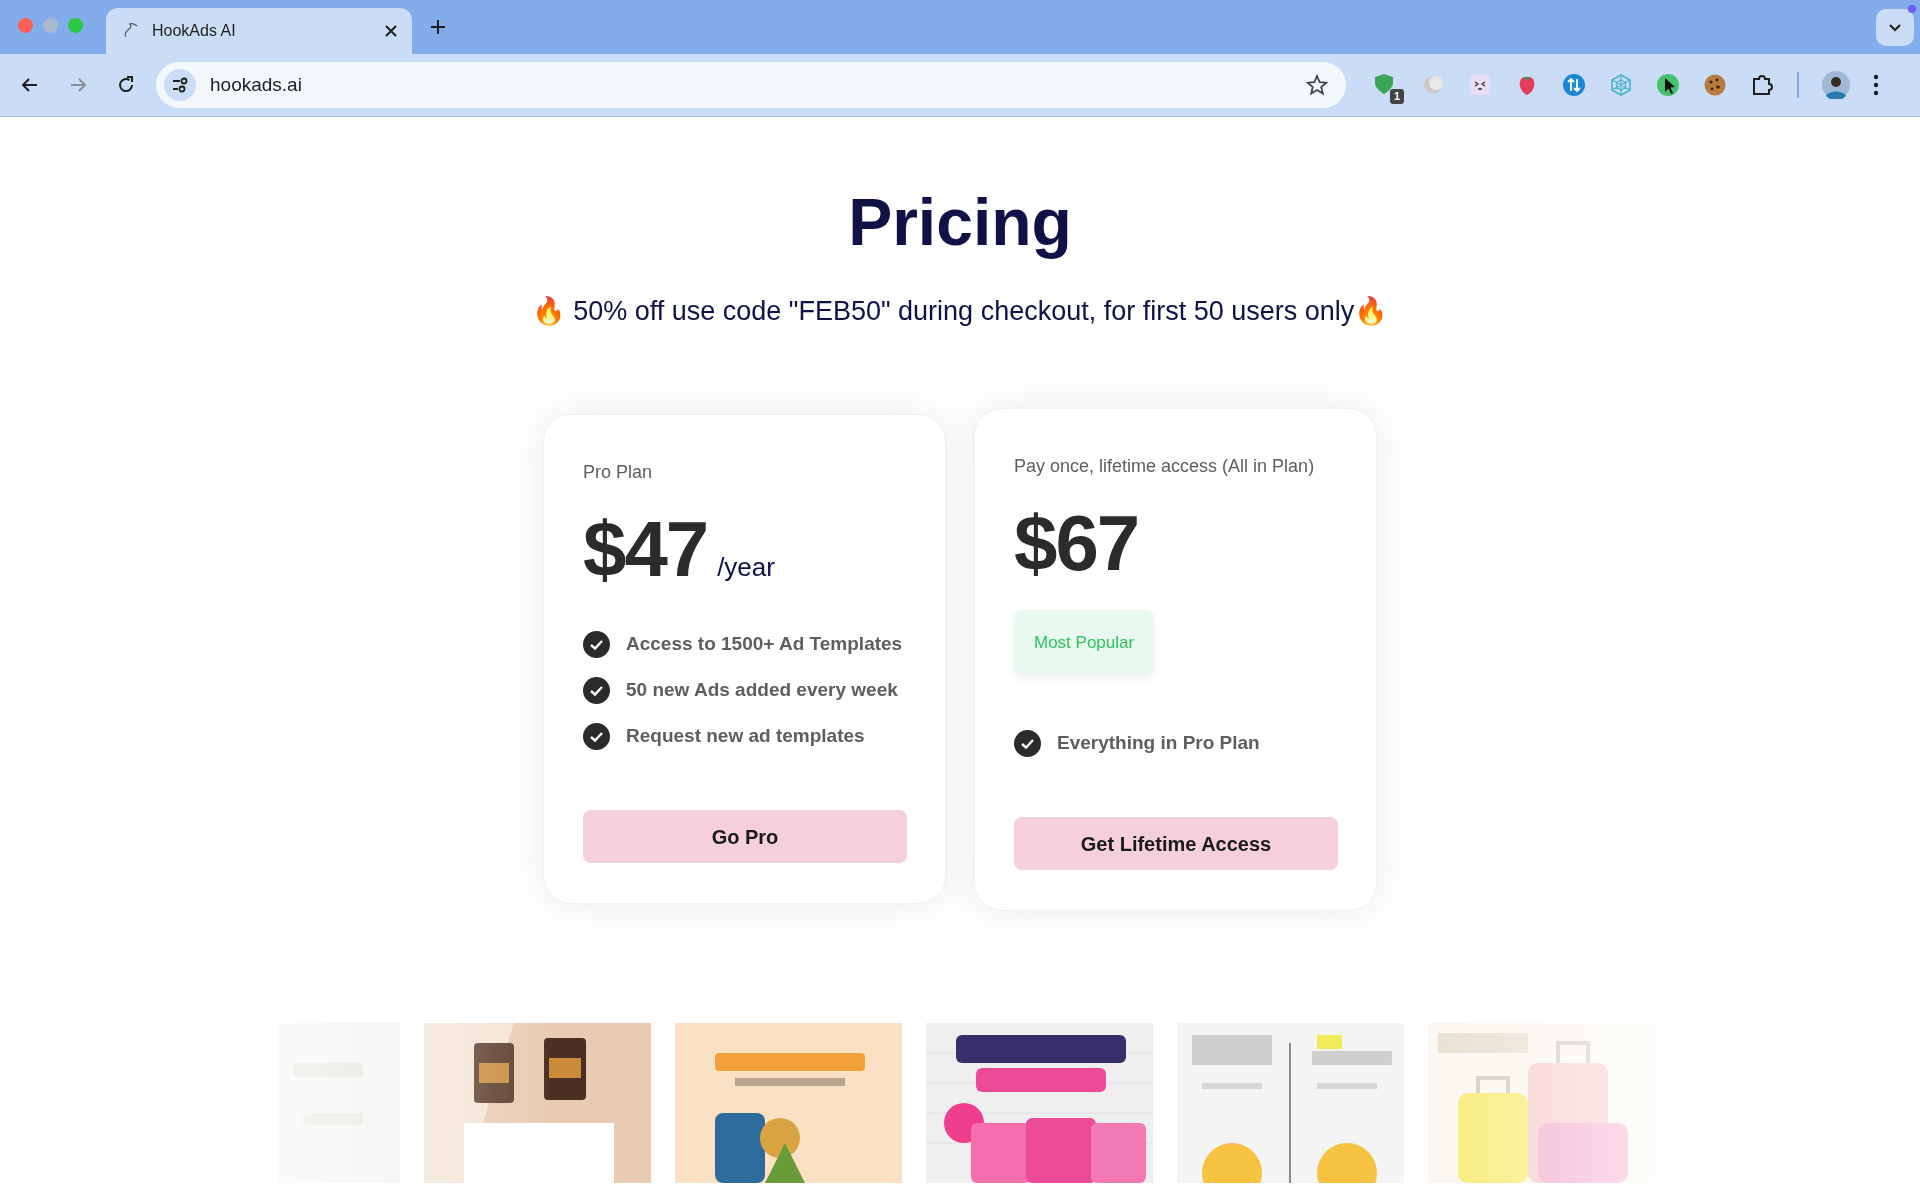 This screenshot has width=1920, height=1200. What do you see at coordinates (960, 311) in the screenshot?
I see `promo-text: 🔥 50% off use code "FEB50" during checkout, for first 50 users only🔥` at bounding box center [960, 311].